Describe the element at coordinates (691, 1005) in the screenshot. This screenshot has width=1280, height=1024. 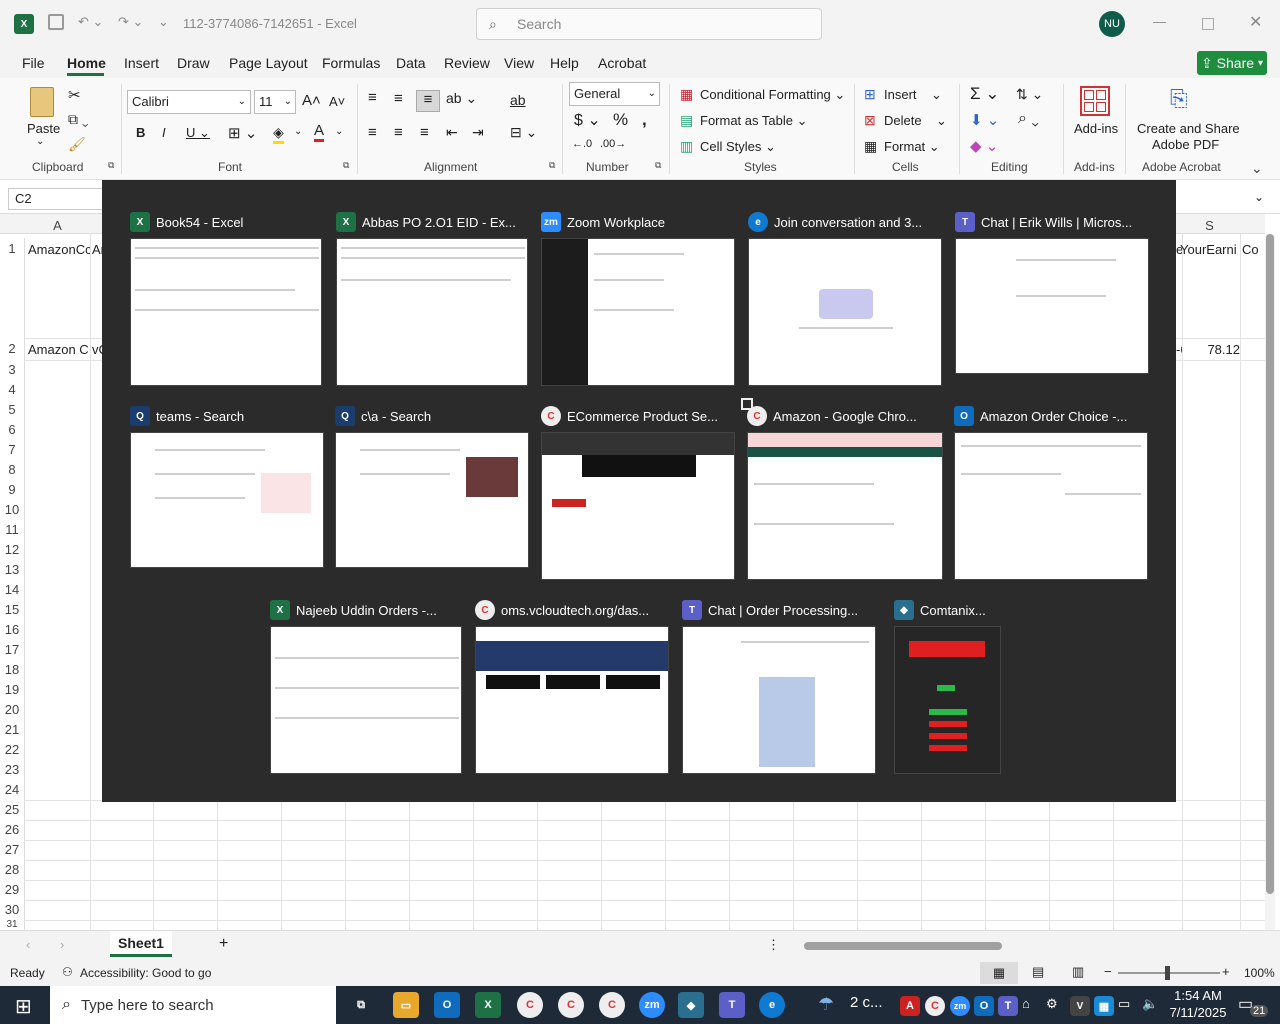
I see `comtanix-icon: ◆` at that location.